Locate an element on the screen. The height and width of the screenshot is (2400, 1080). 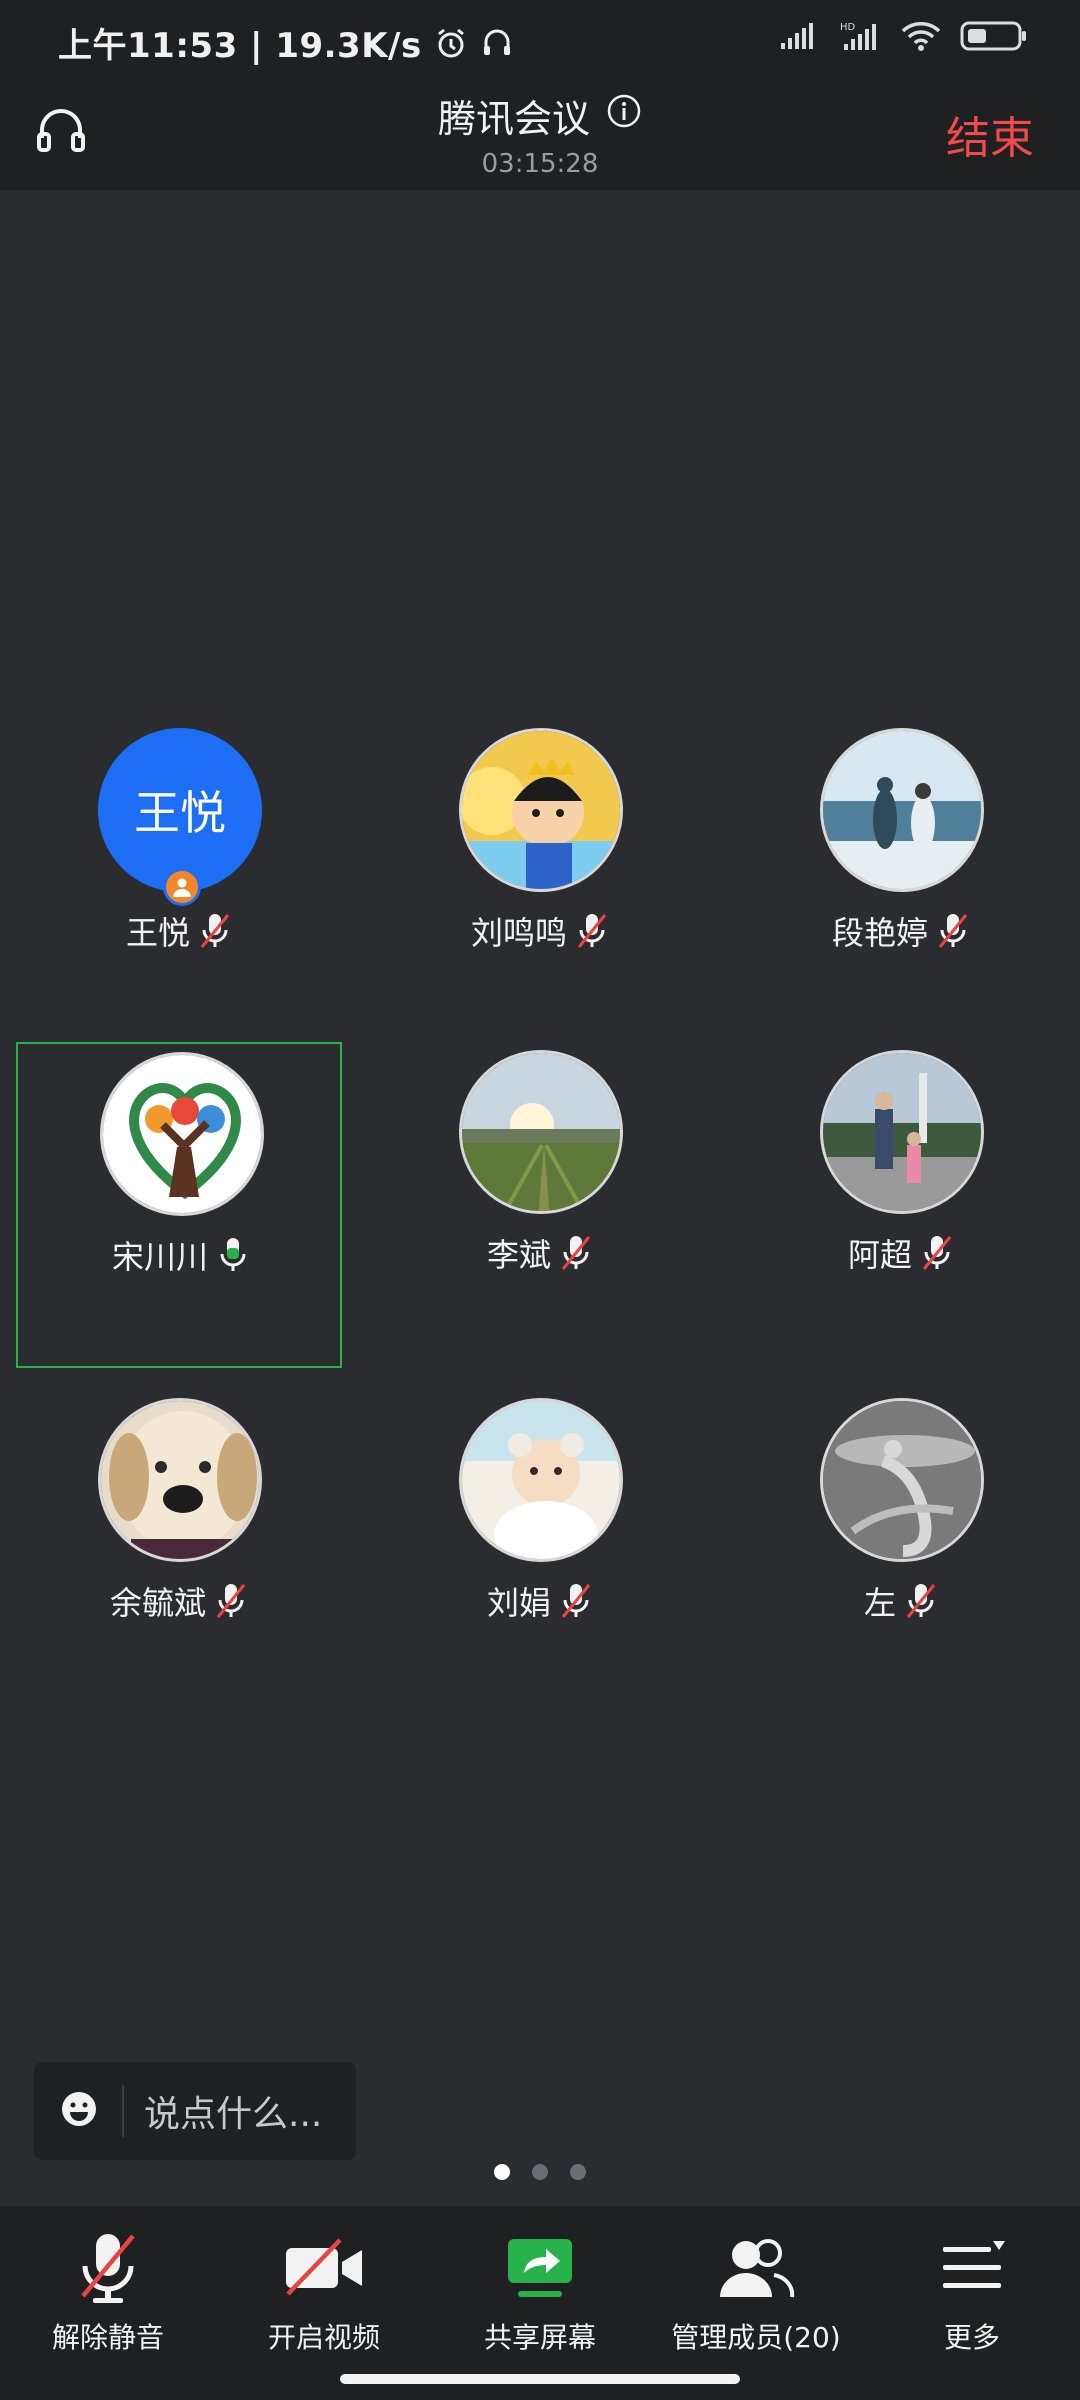
participant-tile: 段艳婷 is located at coordinates (901, 883).